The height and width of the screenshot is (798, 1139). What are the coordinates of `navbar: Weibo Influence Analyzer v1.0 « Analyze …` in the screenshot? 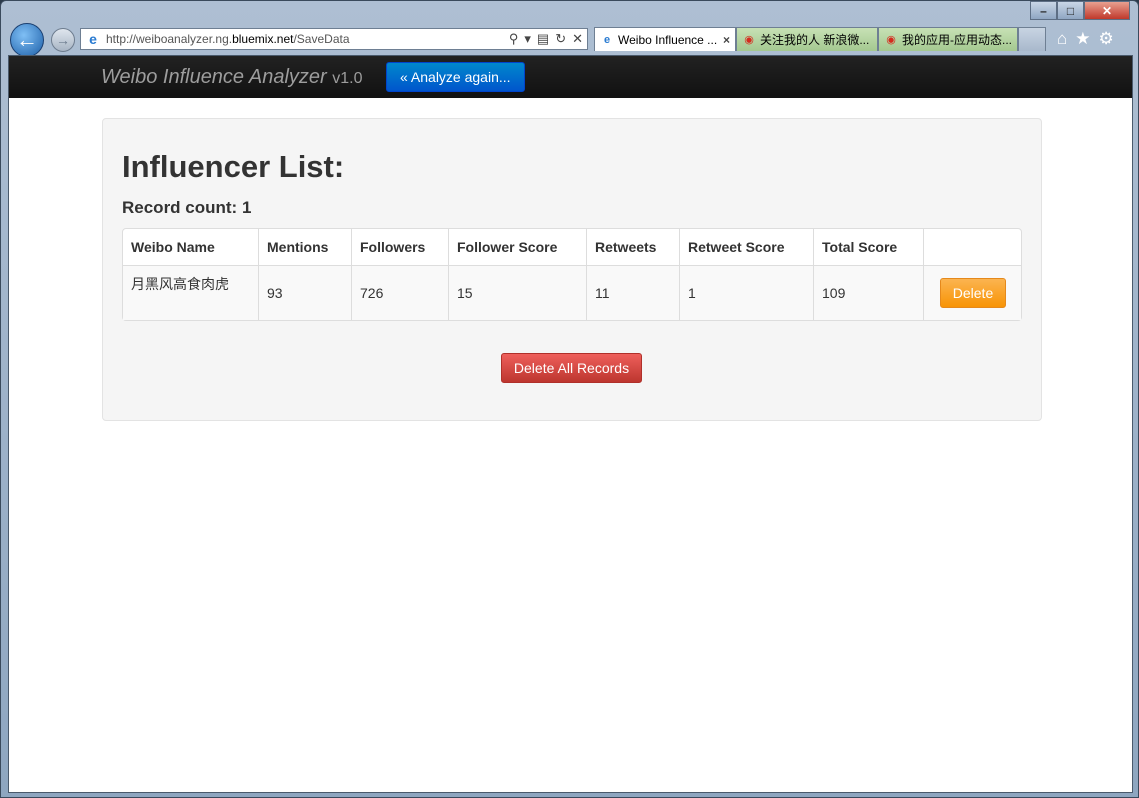 It's located at (570, 77).